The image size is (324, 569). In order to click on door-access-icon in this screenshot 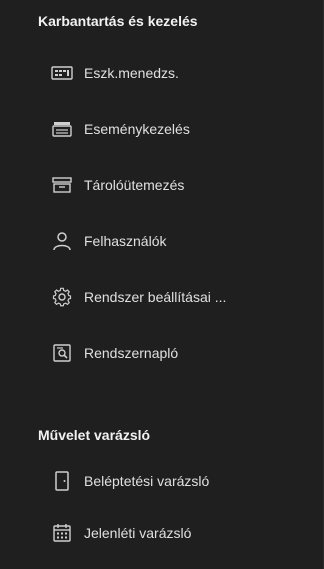, I will do `click(62, 481)`.